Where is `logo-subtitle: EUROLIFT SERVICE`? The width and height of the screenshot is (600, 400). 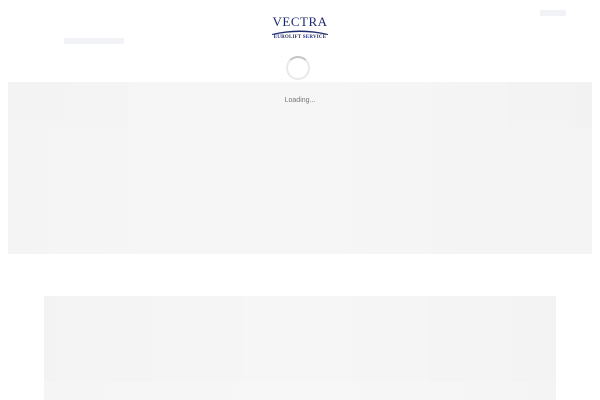 logo-subtitle: EUROLIFT SERVICE is located at coordinates (300, 37).